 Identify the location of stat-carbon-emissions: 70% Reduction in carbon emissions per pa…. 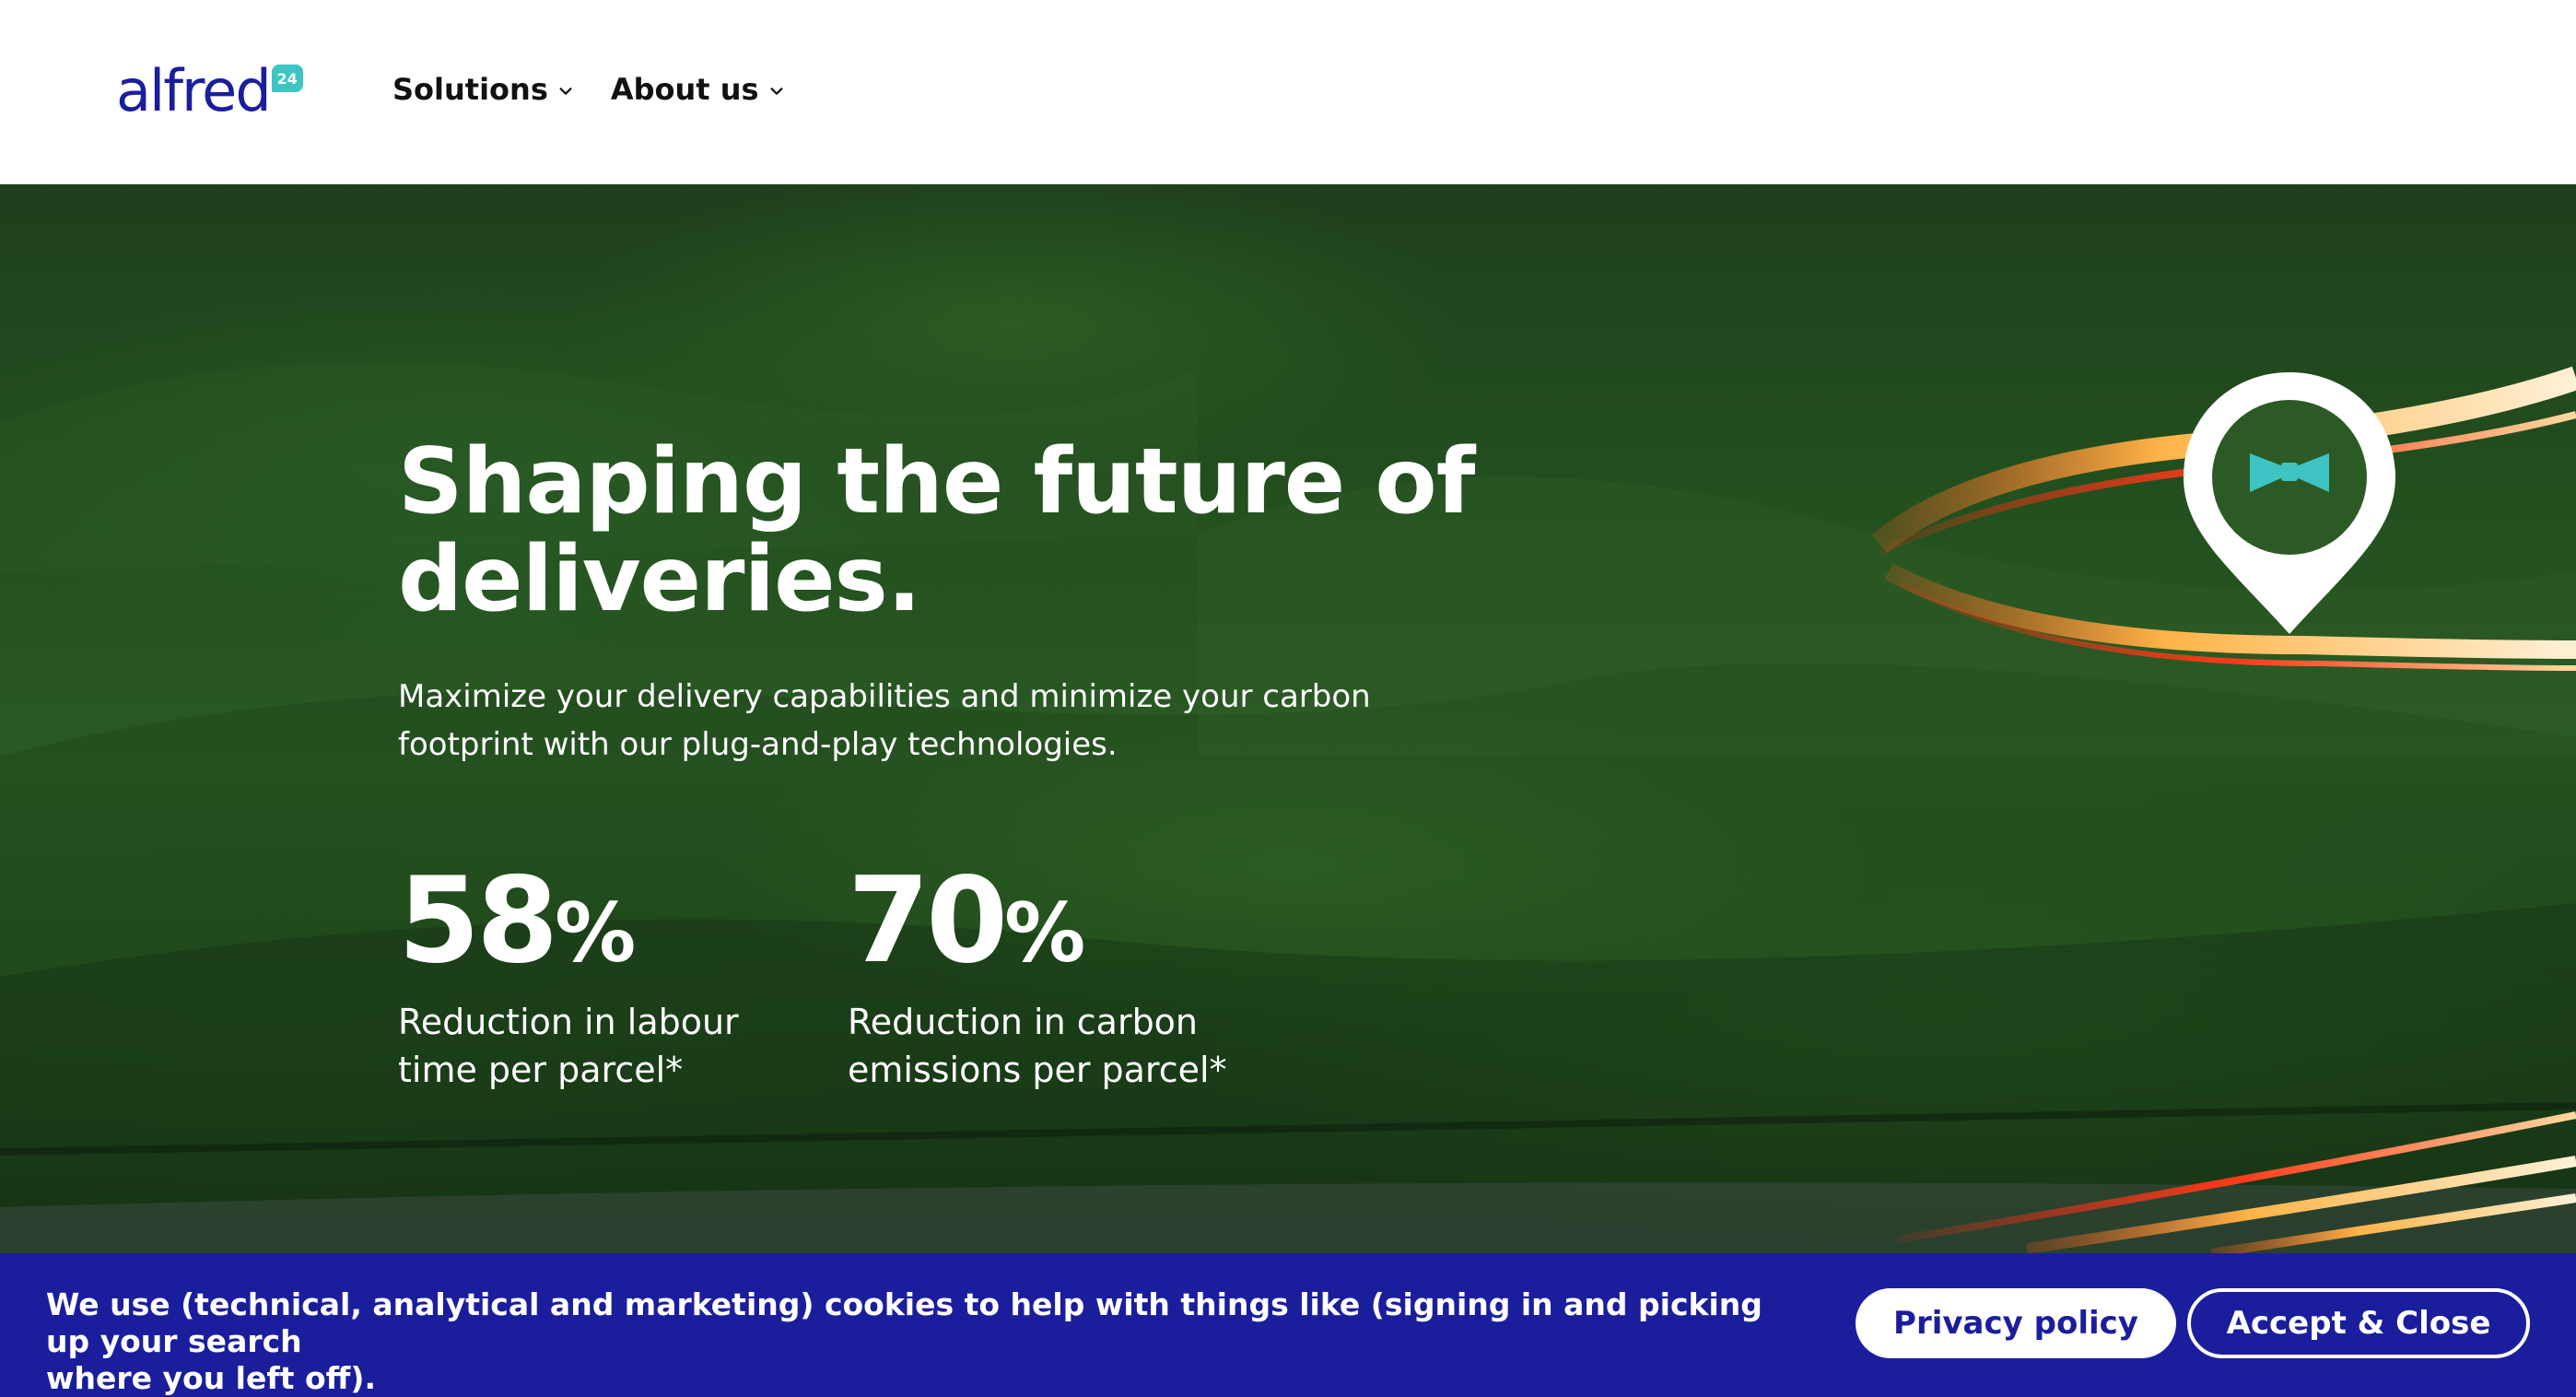
(1059, 975).